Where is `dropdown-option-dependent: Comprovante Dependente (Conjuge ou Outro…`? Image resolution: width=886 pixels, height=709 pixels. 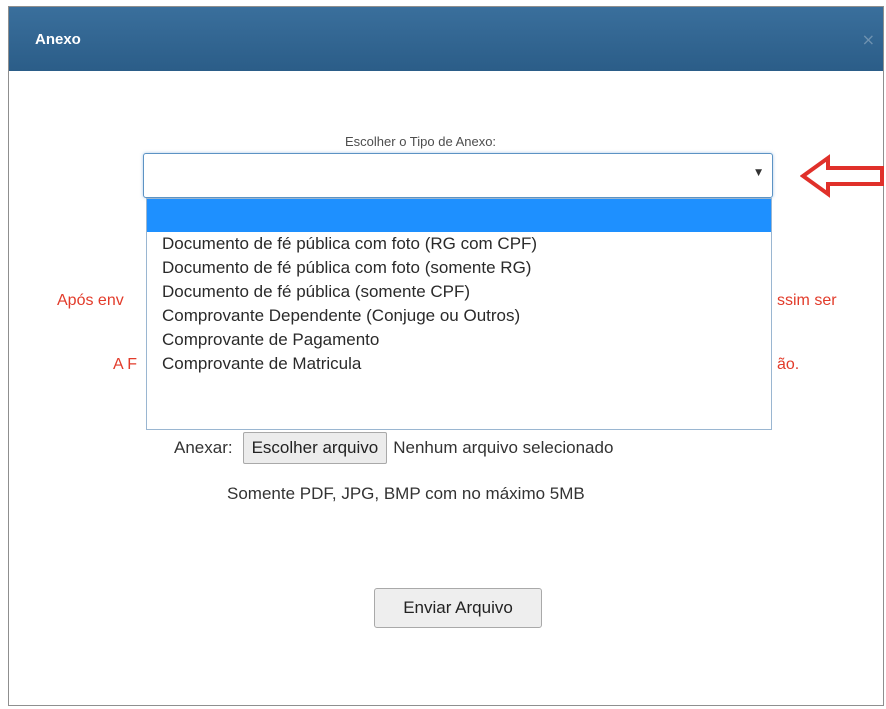 dropdown-option-dependent: Comprovante Dependente (Conjuge ou Outro… is located at coordinates (459, 316).